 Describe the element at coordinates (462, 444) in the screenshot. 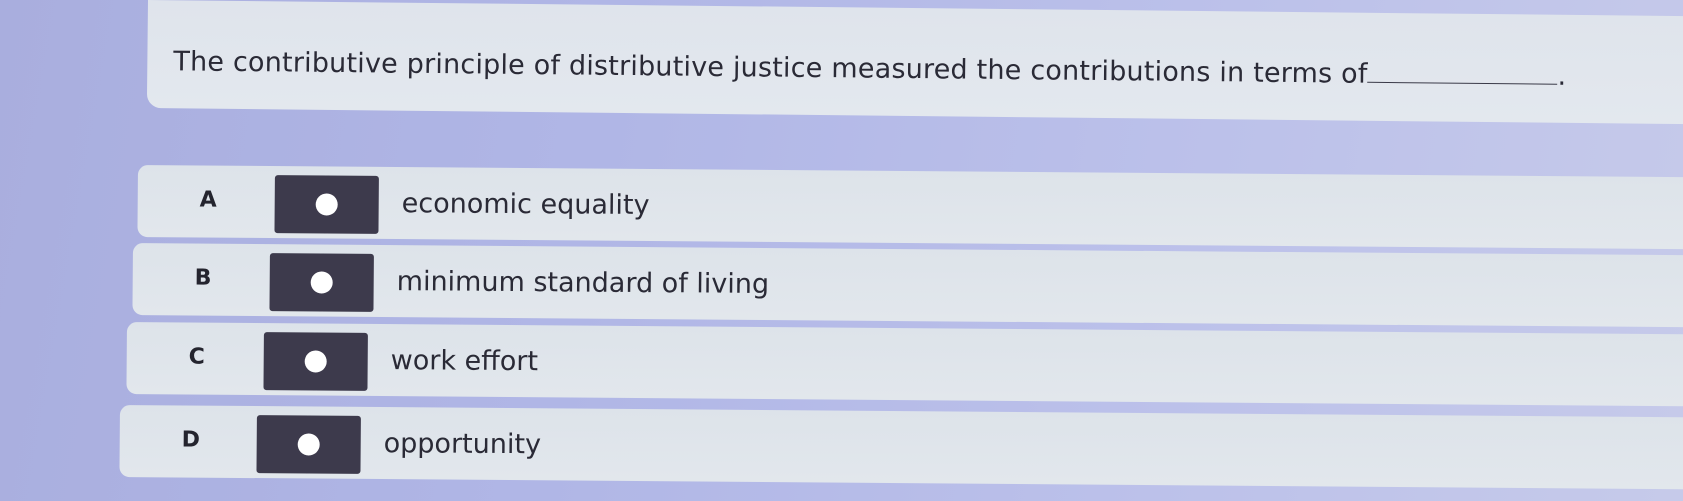

I see `option-label: opportunity` at that location.